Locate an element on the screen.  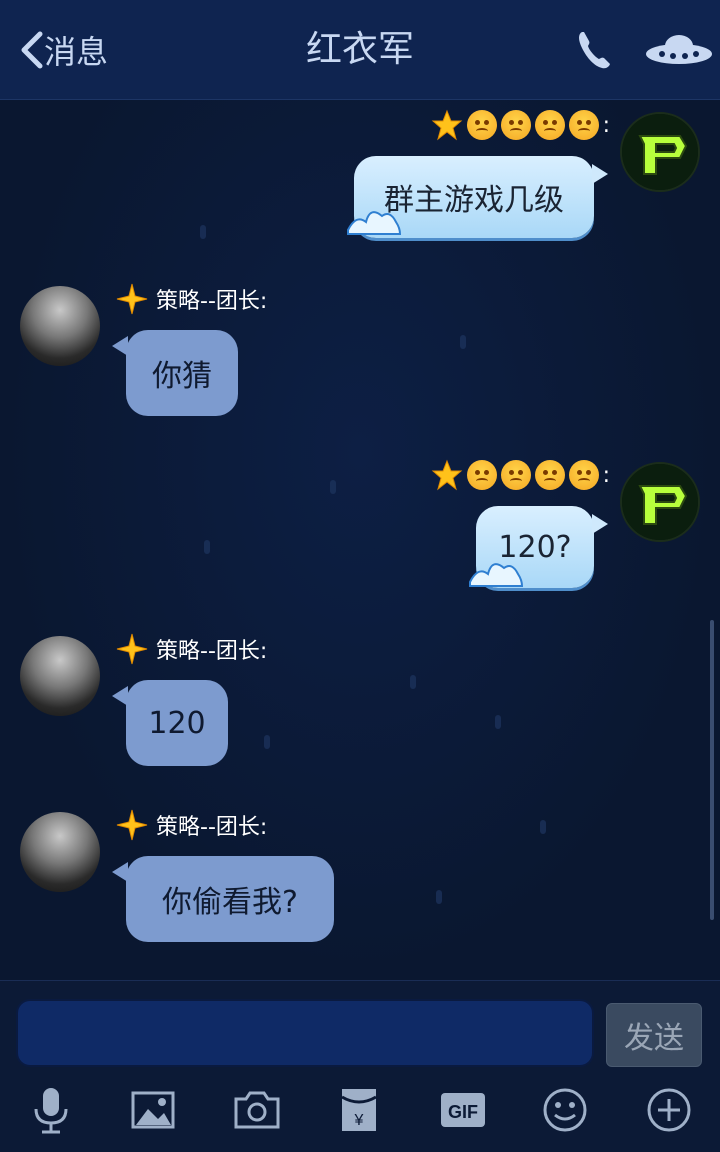
camera-icon is located at coordinates (257, 1110).